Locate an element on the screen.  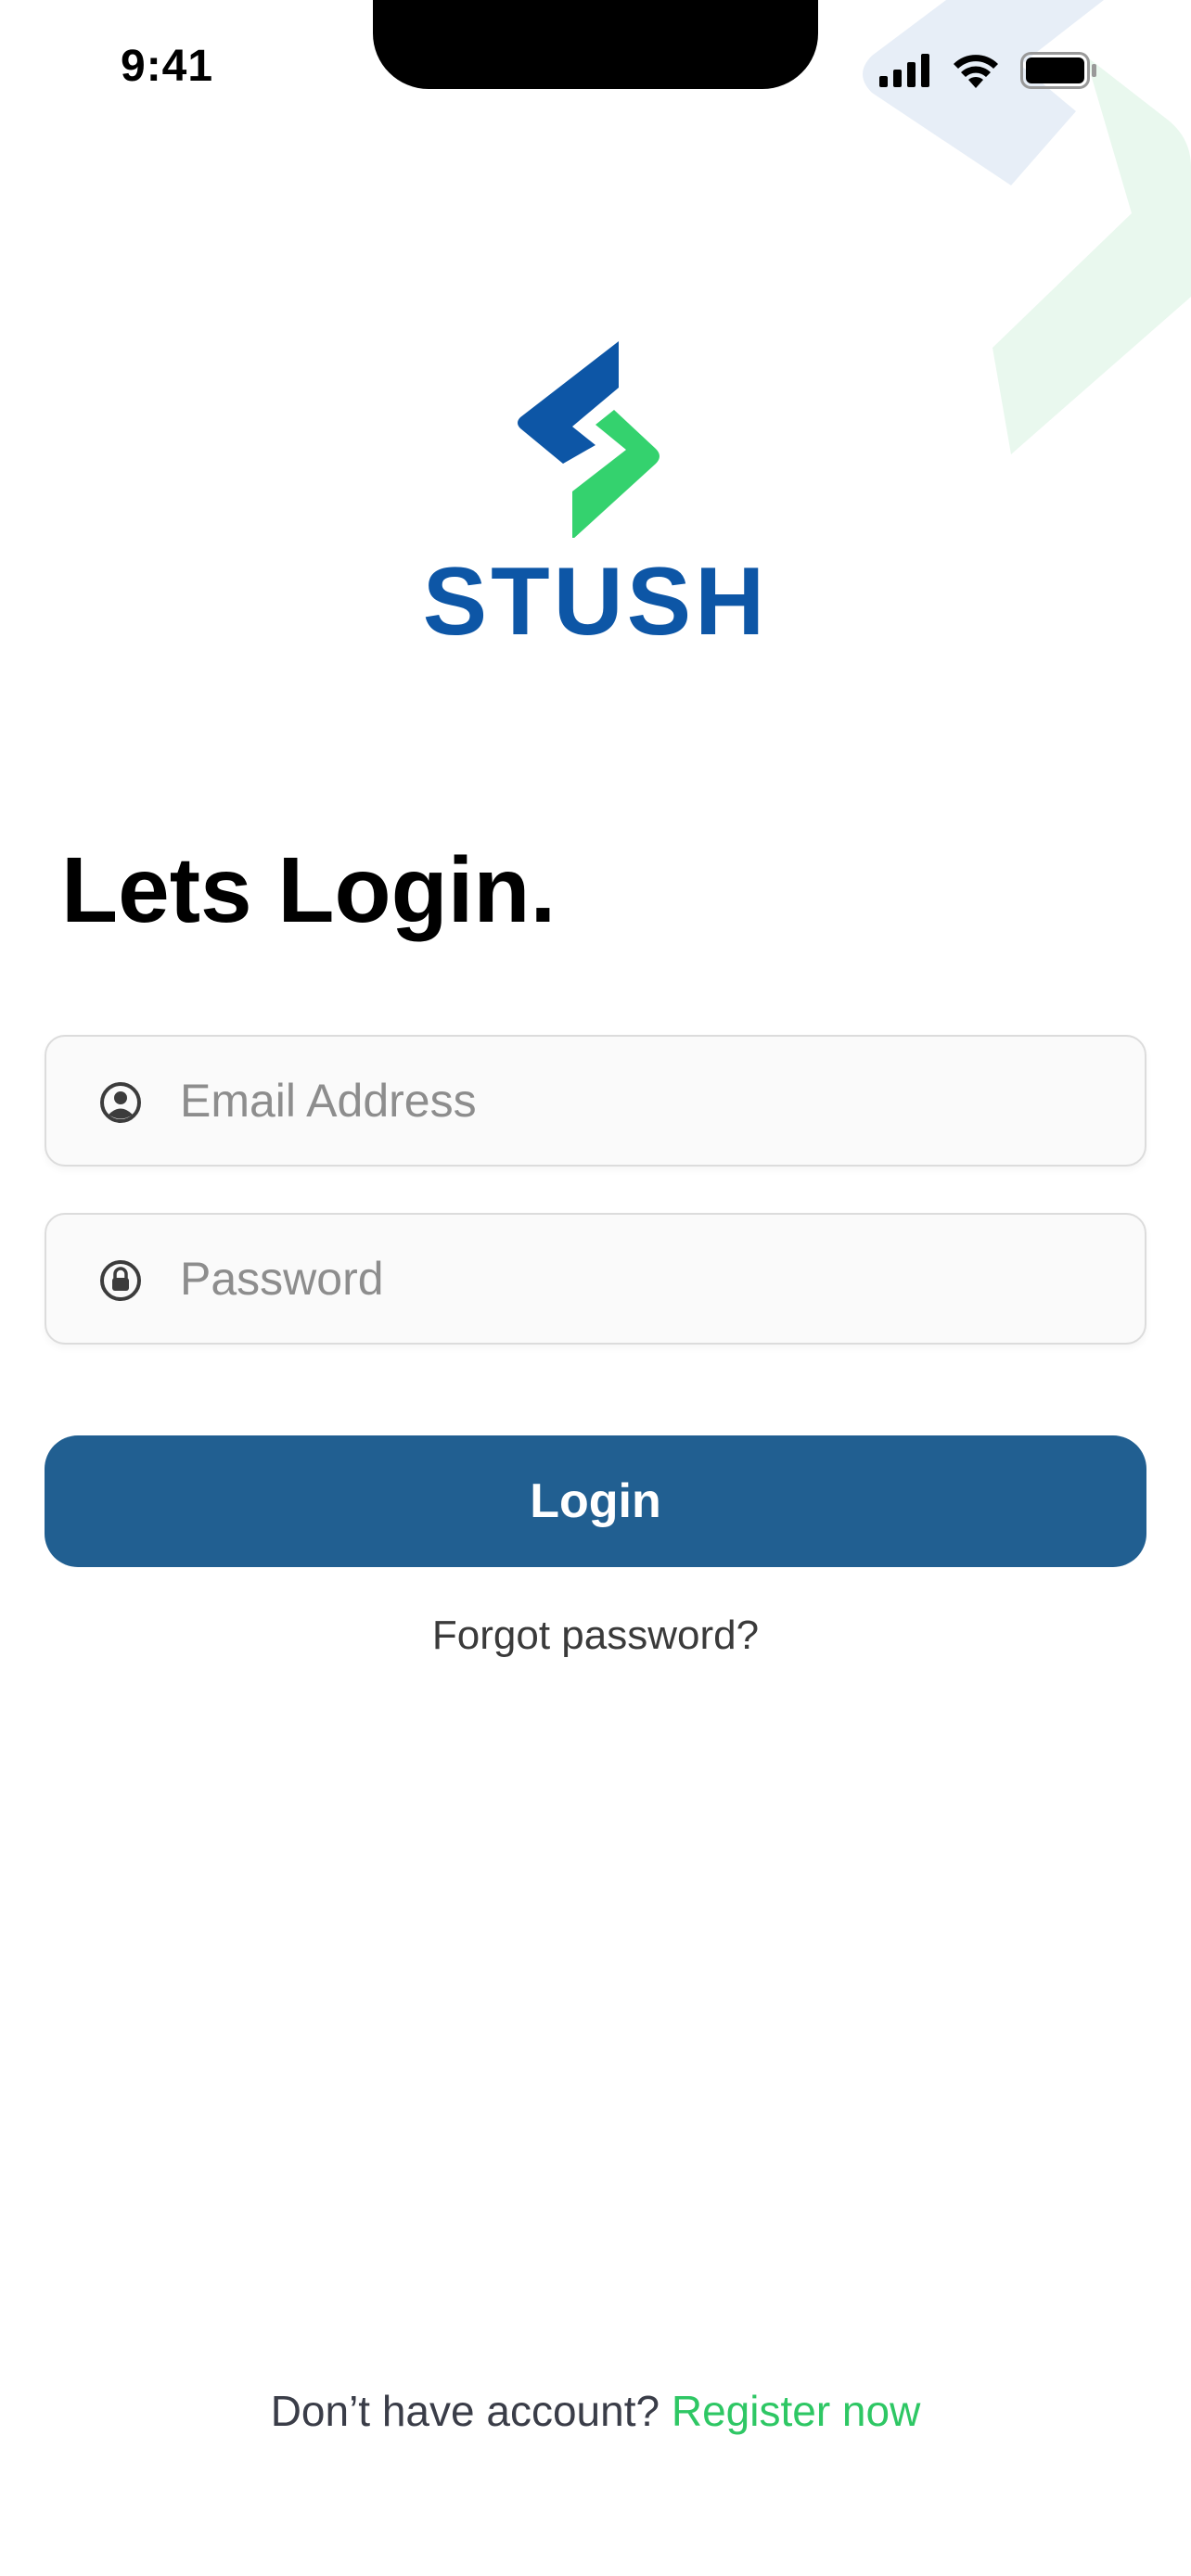
brand-logo: STUSH is located at coordinates (595, 493).